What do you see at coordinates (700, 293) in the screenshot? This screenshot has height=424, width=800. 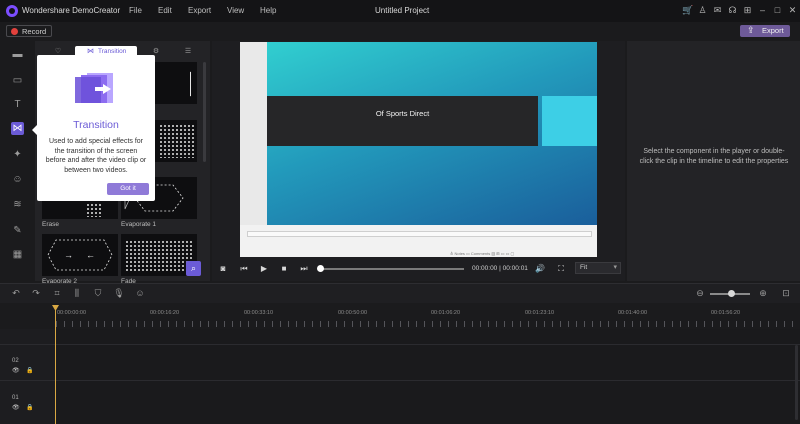 I see `zoom-out-icon: ⊖` at bounding box center [700, 293].